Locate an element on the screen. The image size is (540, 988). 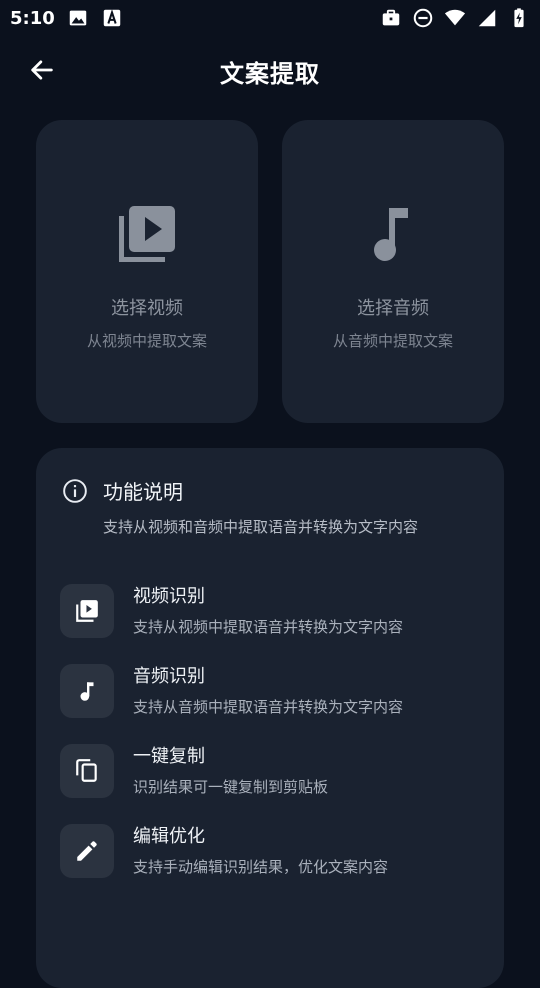
status-left: 5:10 is located at coordinates (66, 18).